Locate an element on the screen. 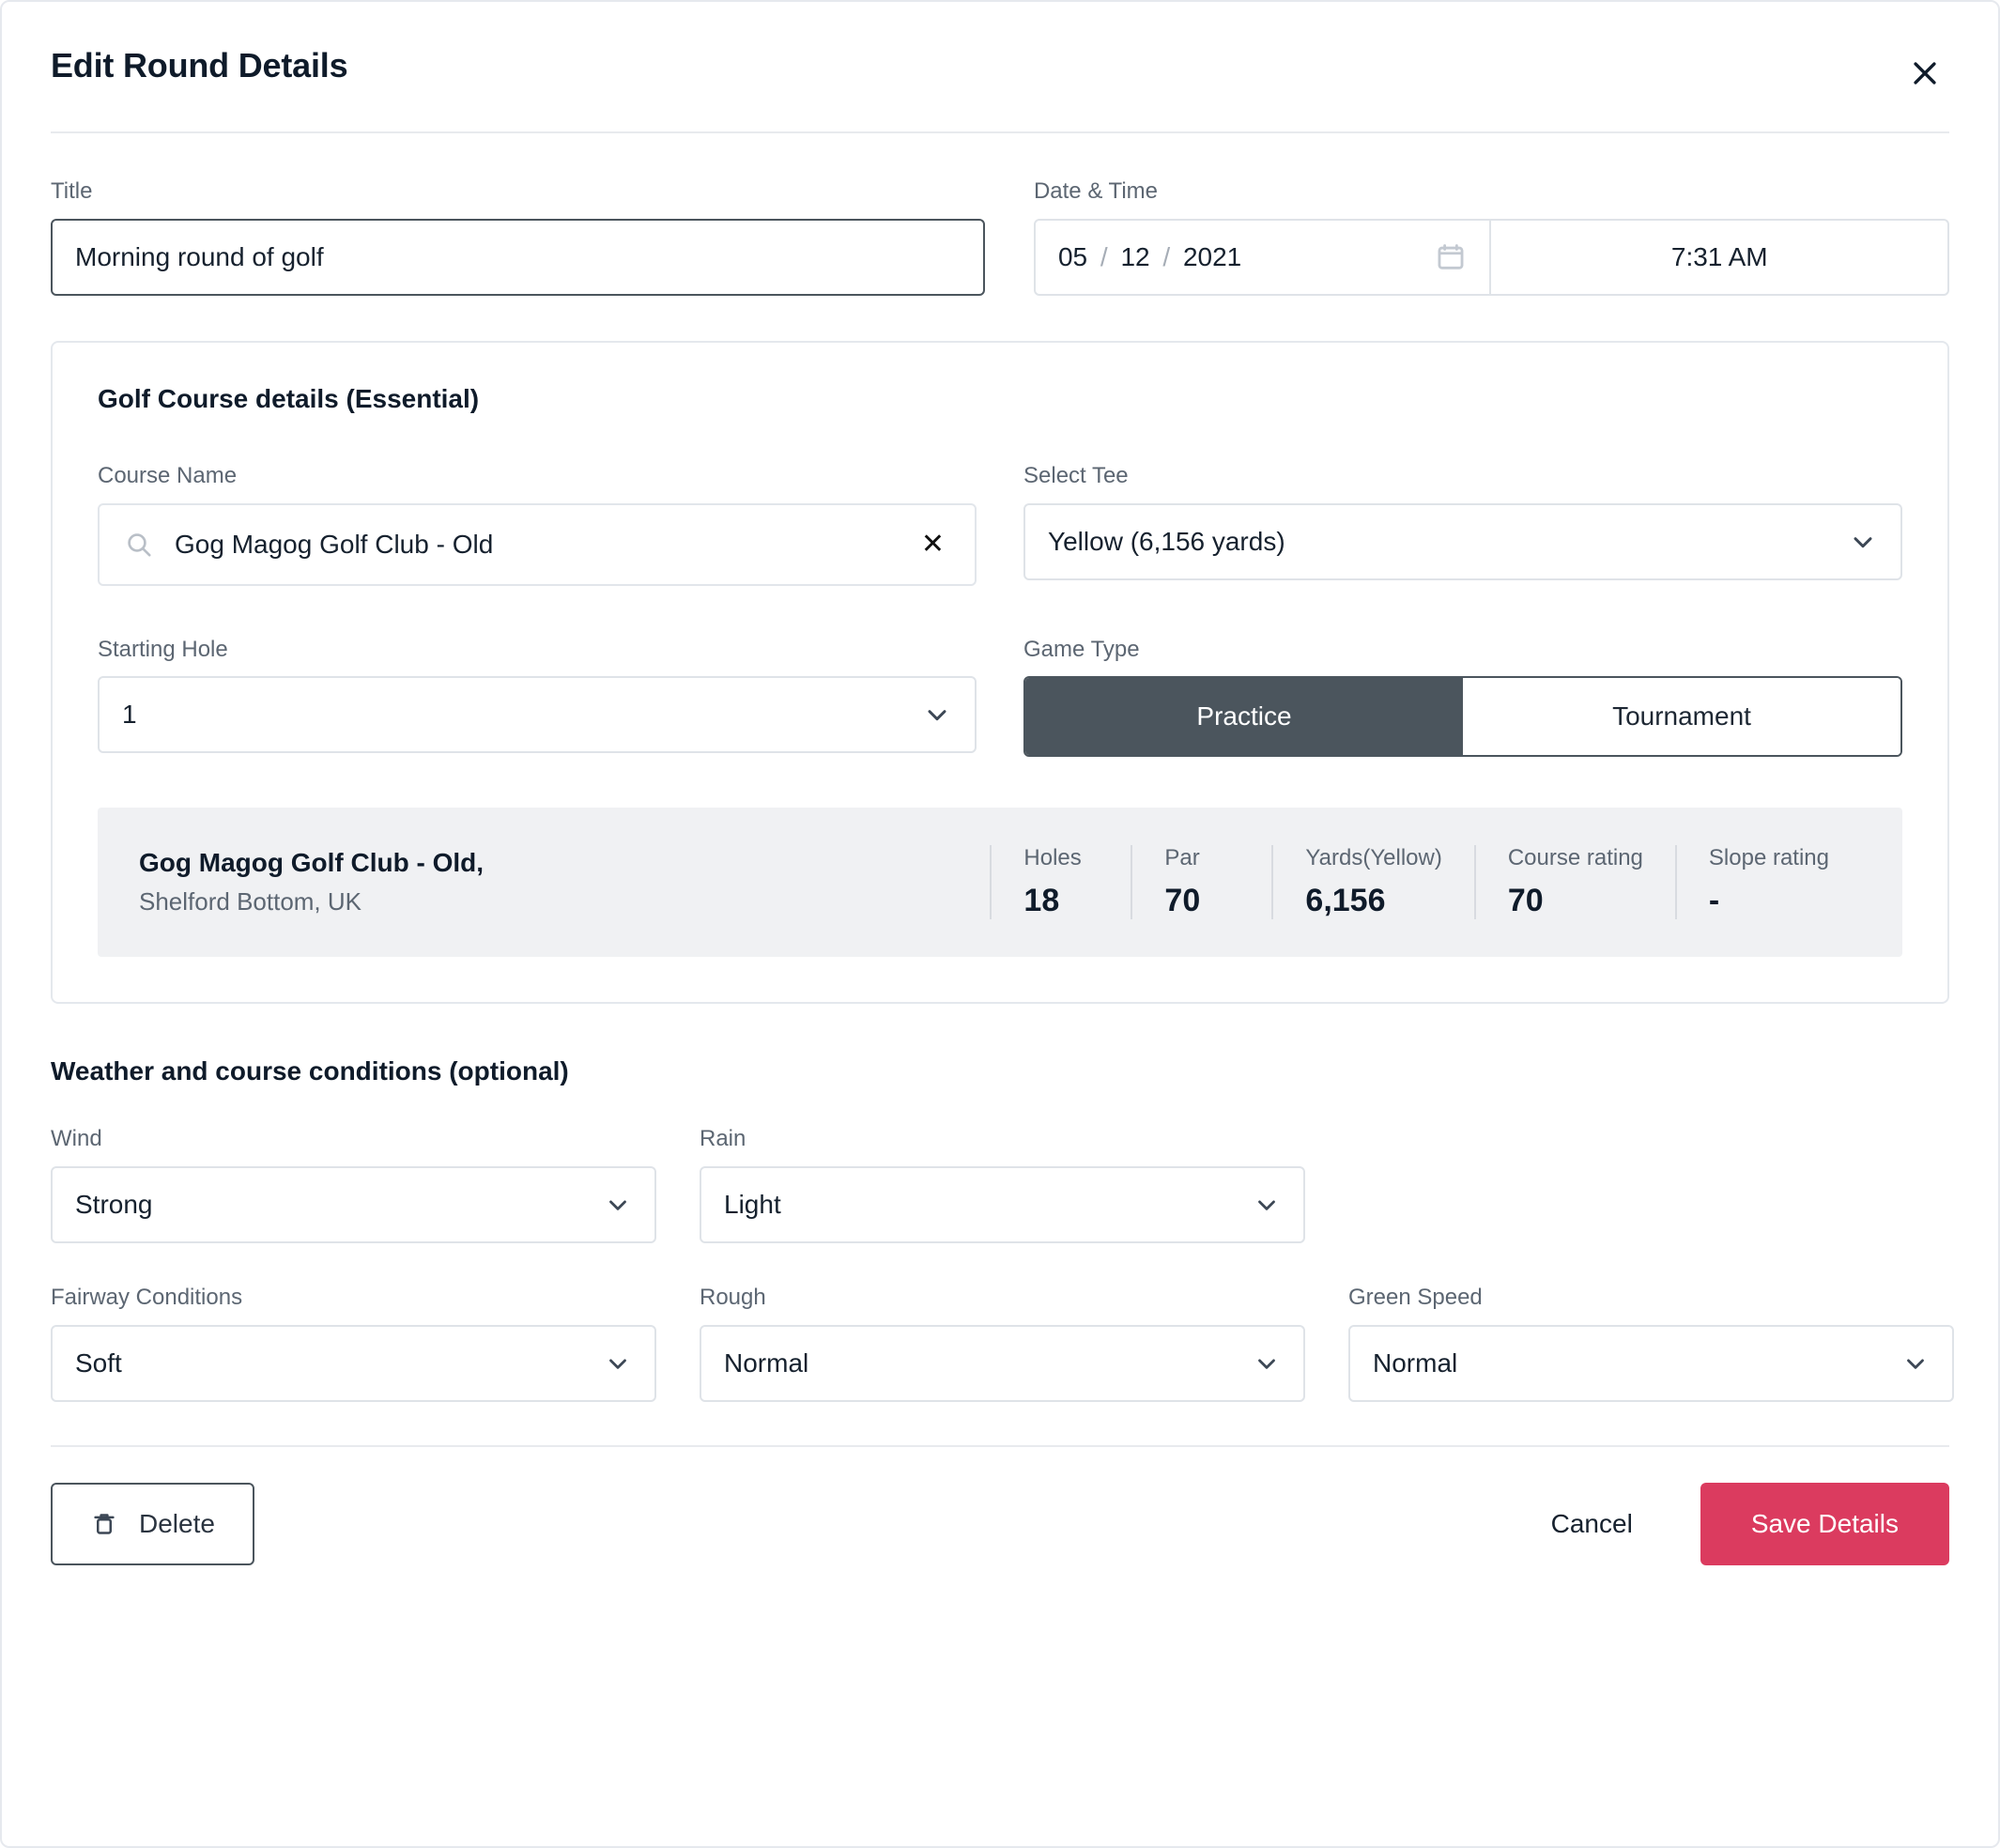  rain-label: Rain is located at coordinates (723, 1139).